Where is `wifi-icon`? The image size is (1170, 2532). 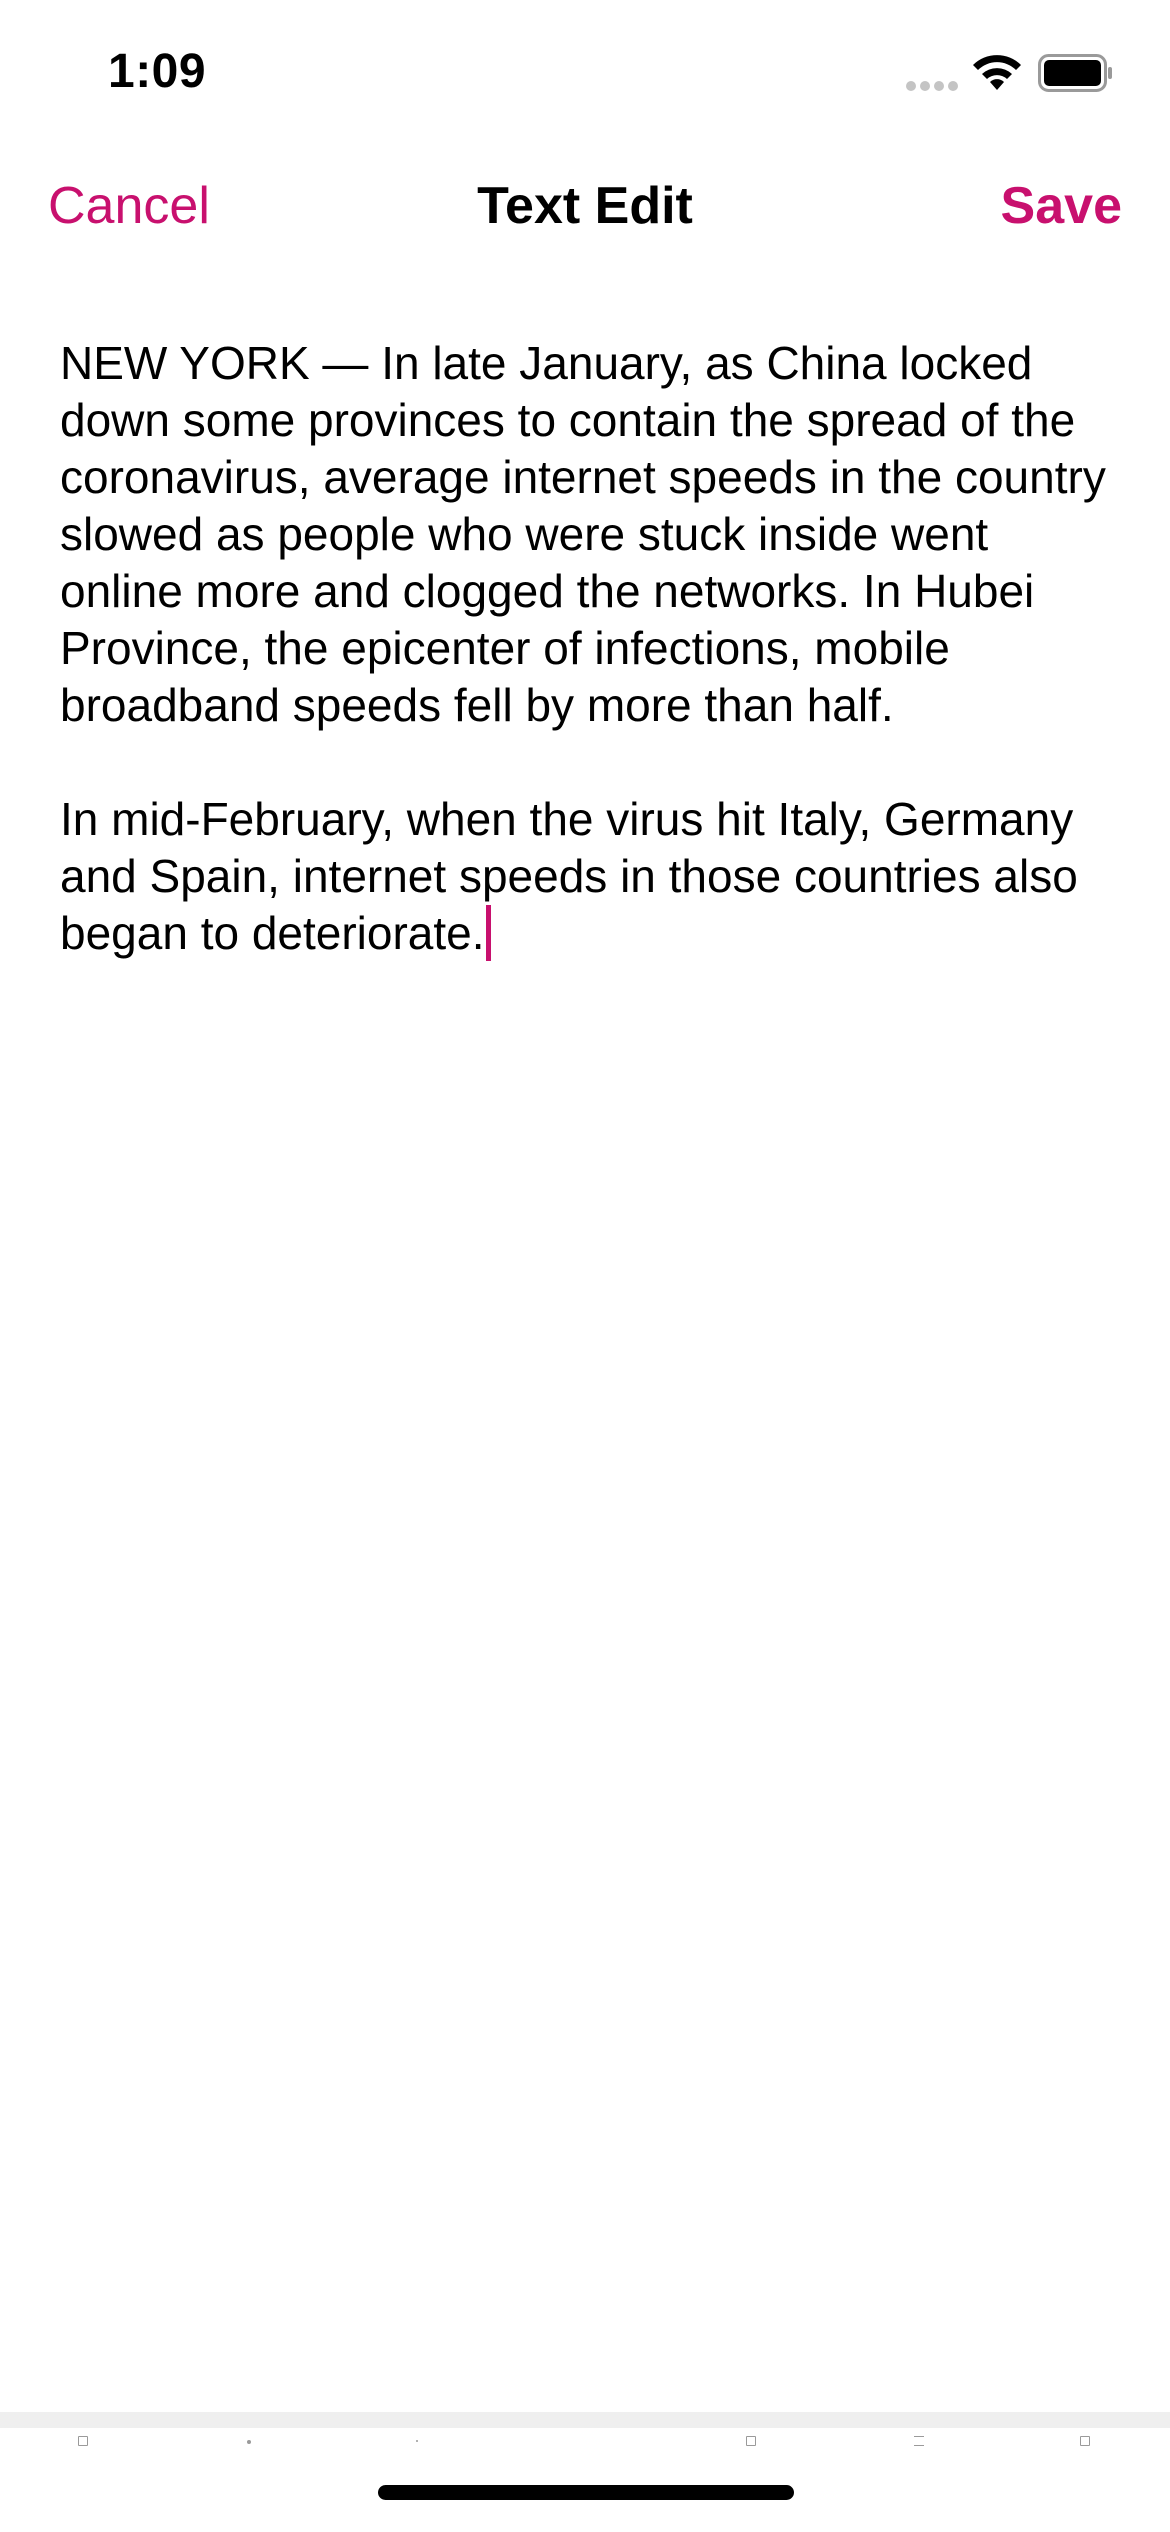 wifi-icon is located at coordinates (997, 72).